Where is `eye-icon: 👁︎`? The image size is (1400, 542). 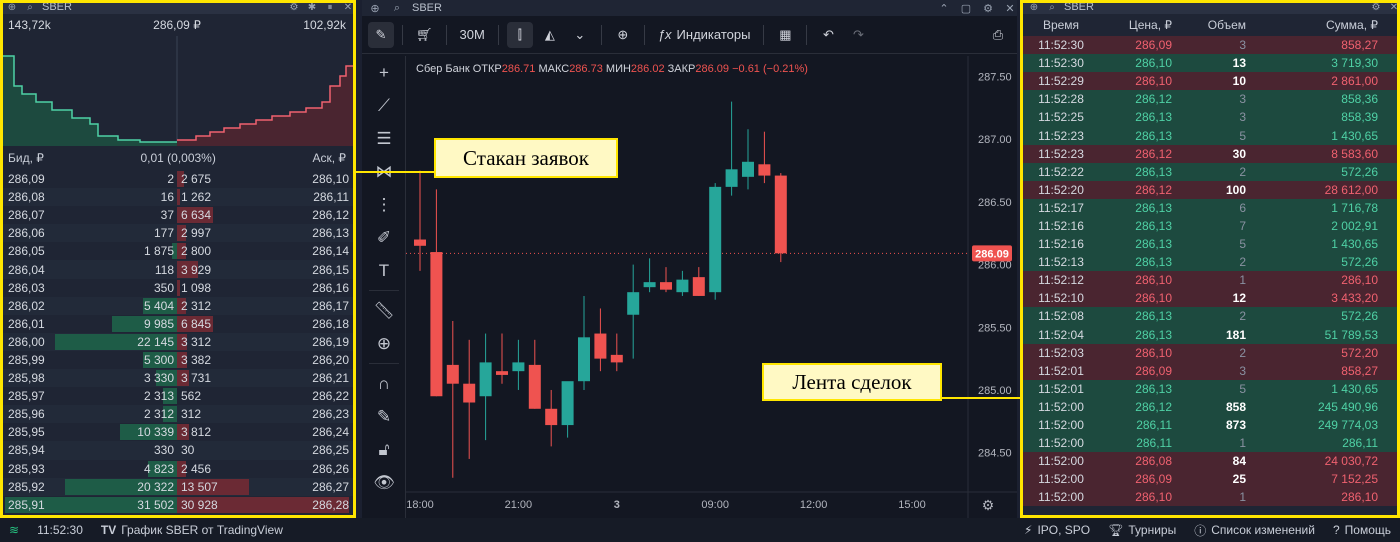 eye-icon: 👁︎ is located at coordinates (384, 482).